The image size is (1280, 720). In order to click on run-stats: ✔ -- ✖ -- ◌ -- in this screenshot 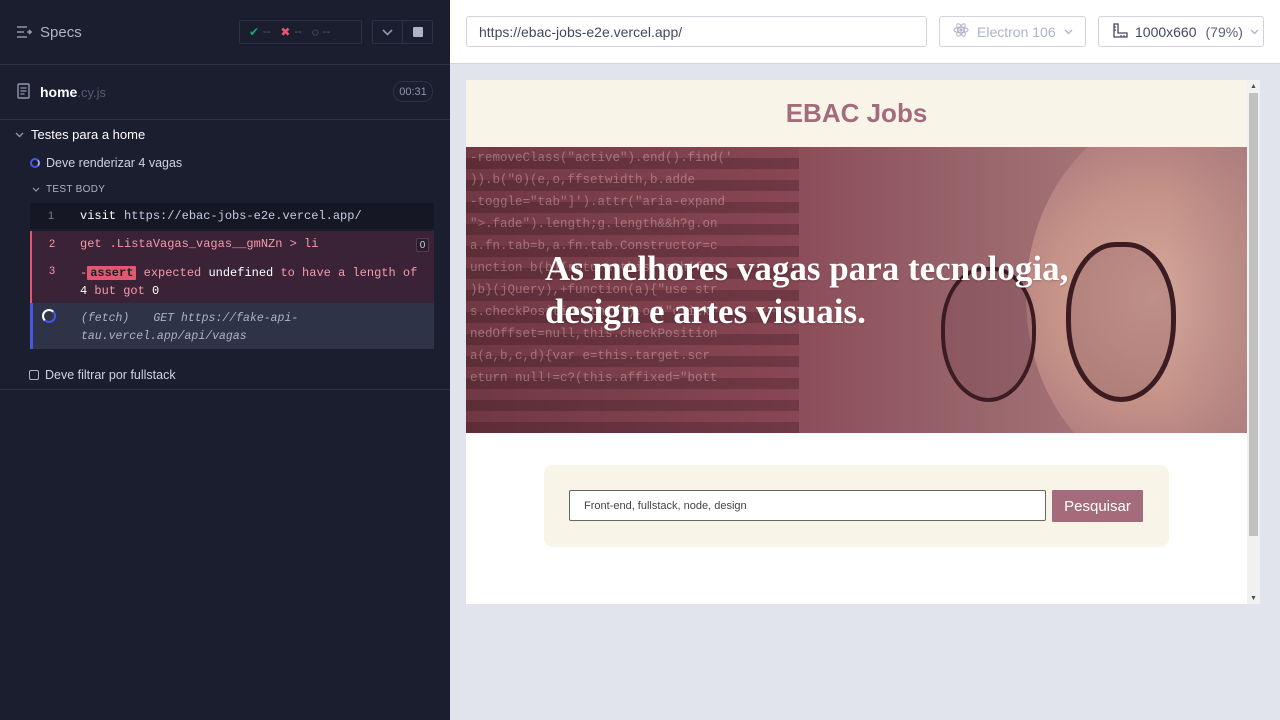, I will do `click(300, 32)`.